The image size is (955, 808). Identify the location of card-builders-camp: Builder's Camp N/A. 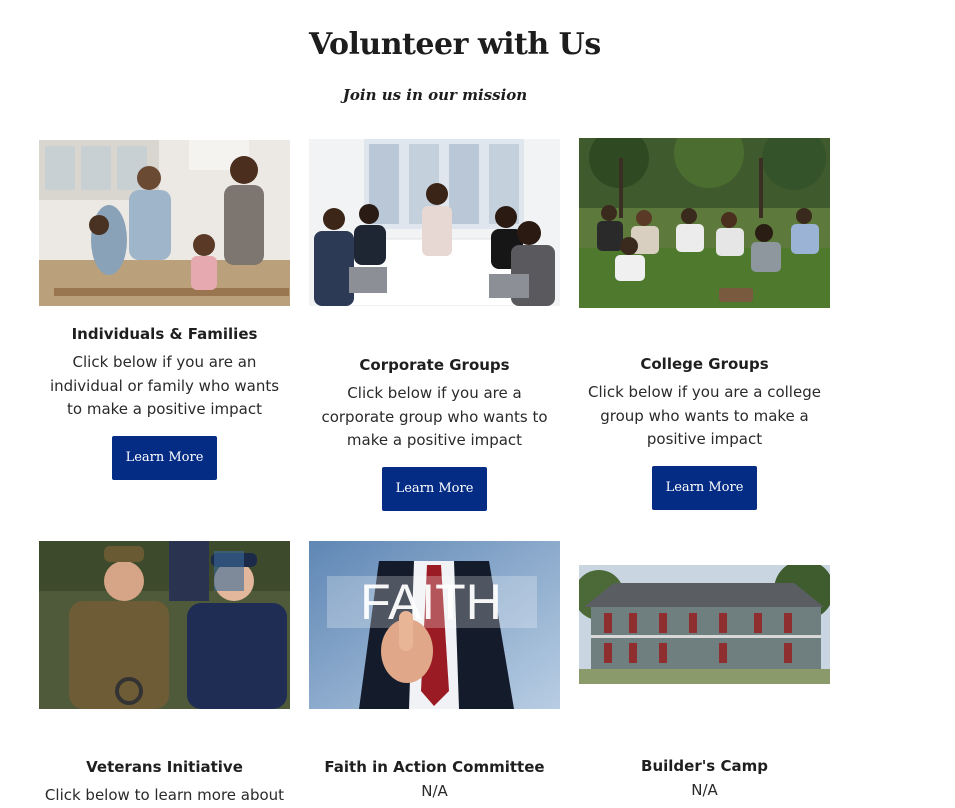
(704, 684).